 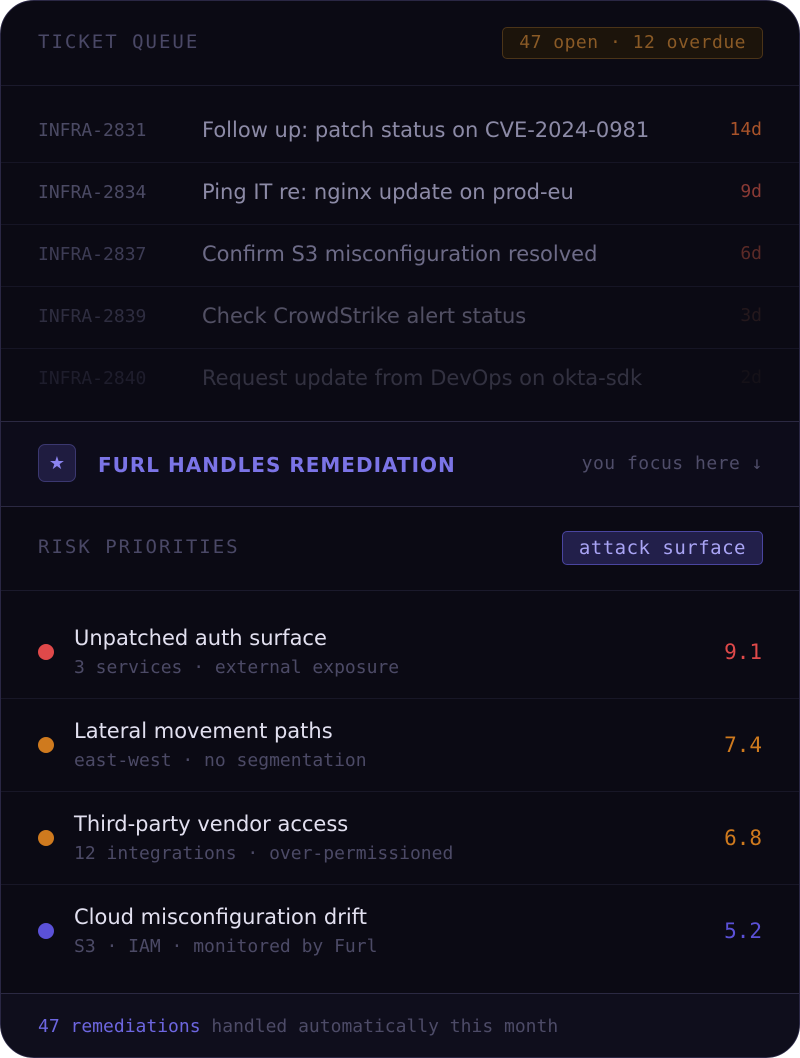 I want to click on banner-title: FURL HANDLES REMEDIATION, so click(x=277, y=465).